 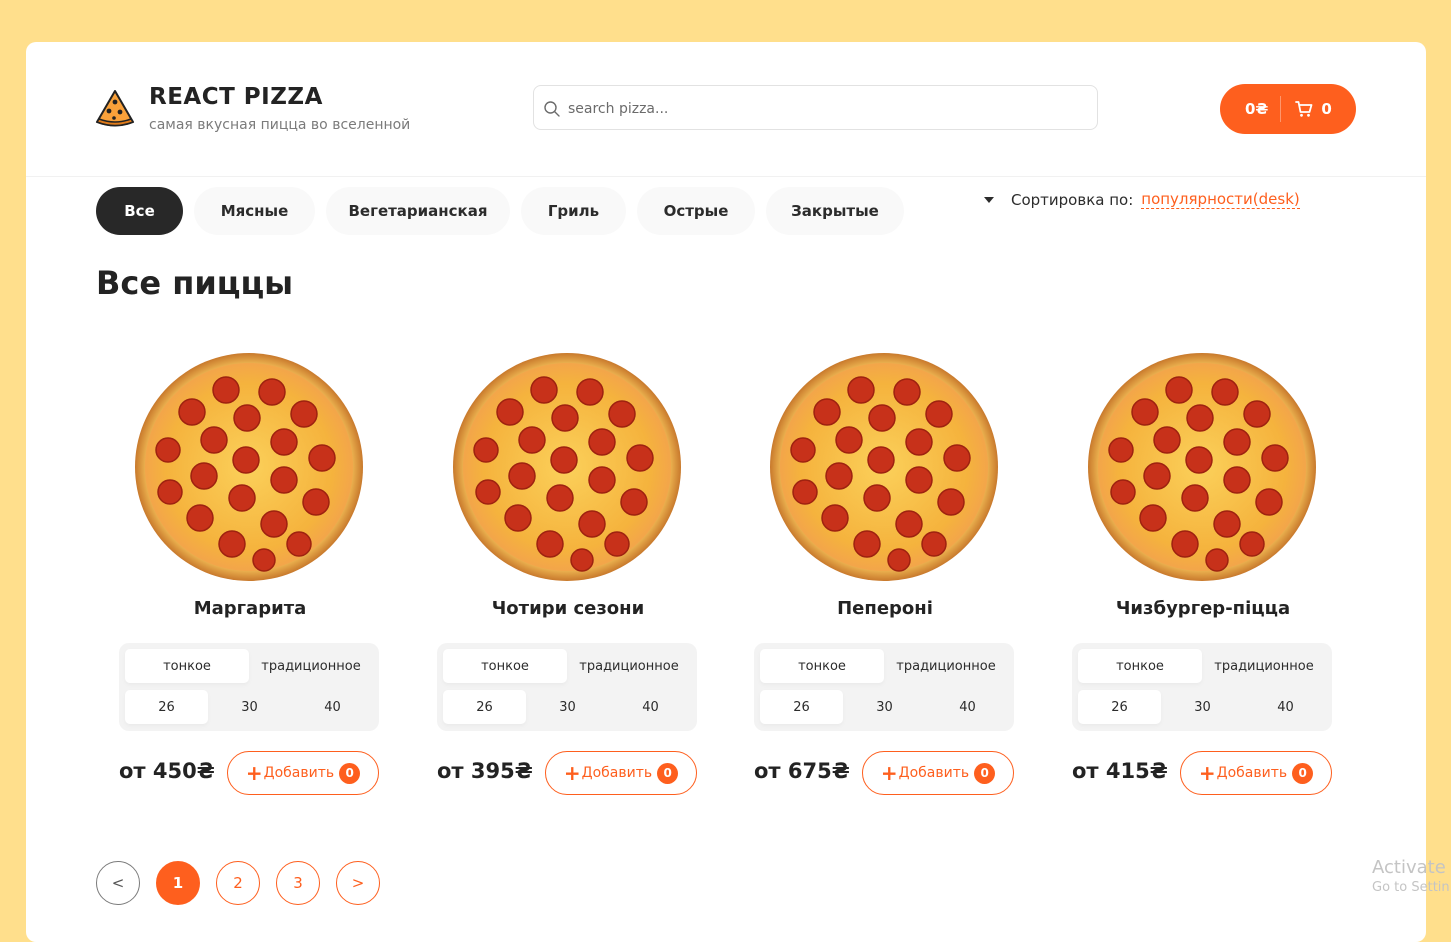 I want to click on cart-count: 0, so click(x=1326, y=109).